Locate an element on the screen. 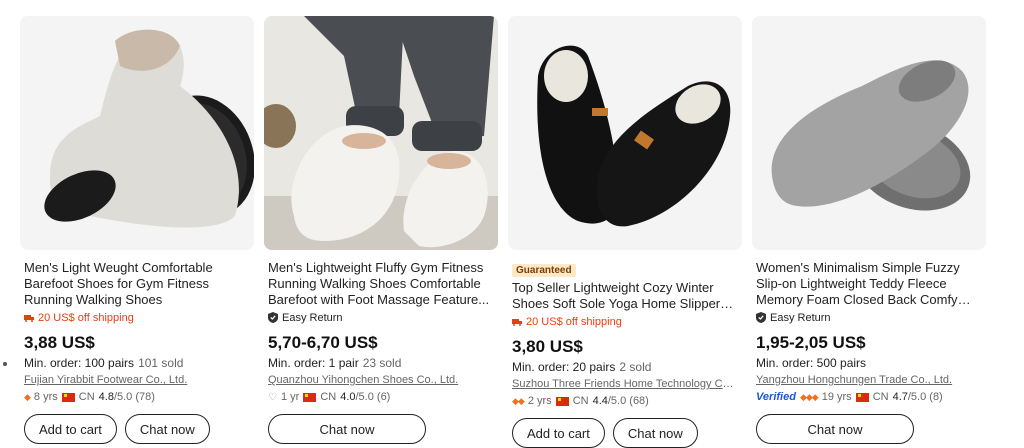  product-price: 5,70-6,70 US$ is located at coordinates (323, 342).